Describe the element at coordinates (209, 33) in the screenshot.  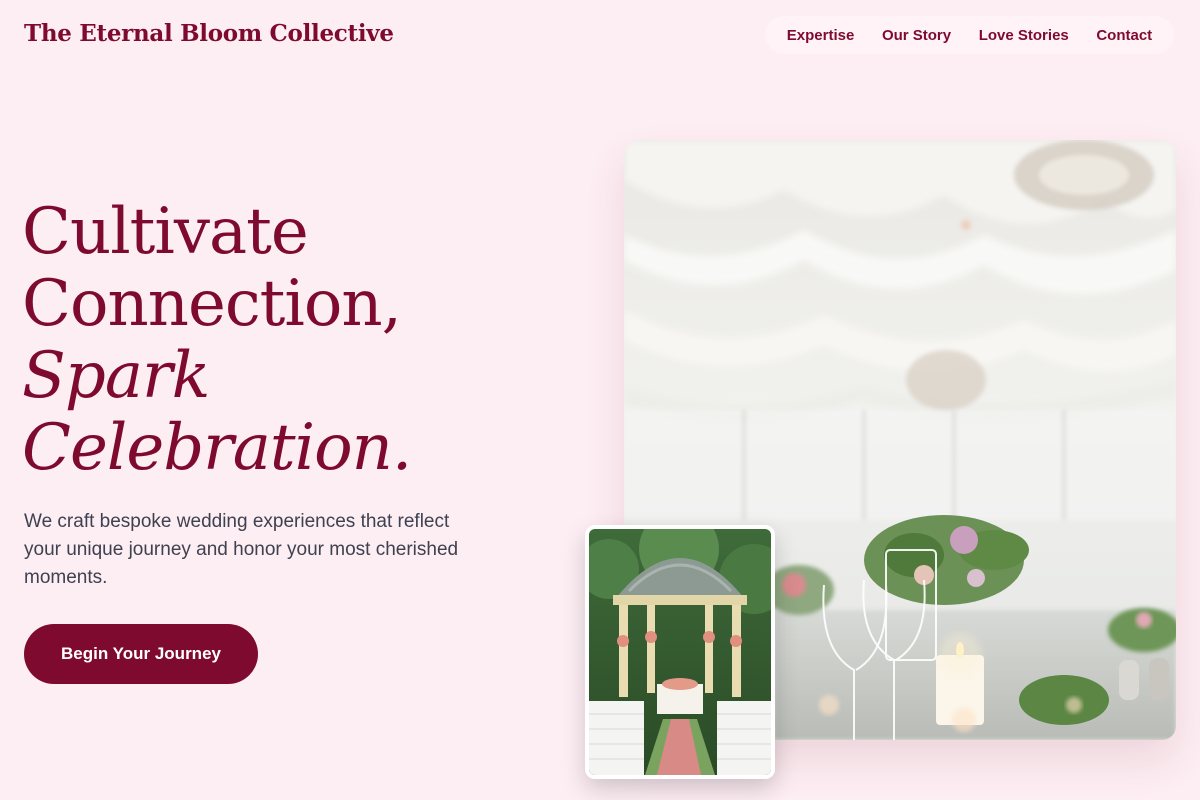
I see `brand-logo: The Eternal Bloom Collective` at that location.